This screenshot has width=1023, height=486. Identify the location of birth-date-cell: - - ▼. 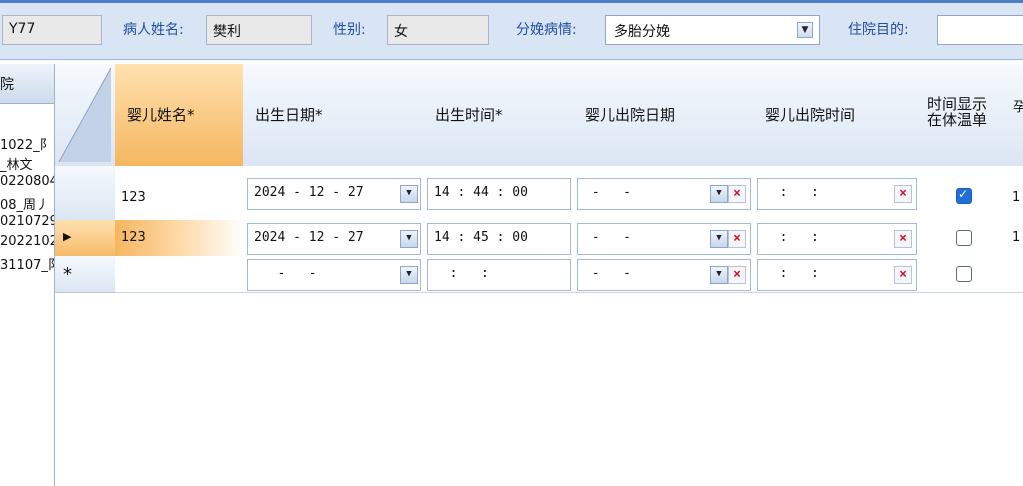
(333, 274).